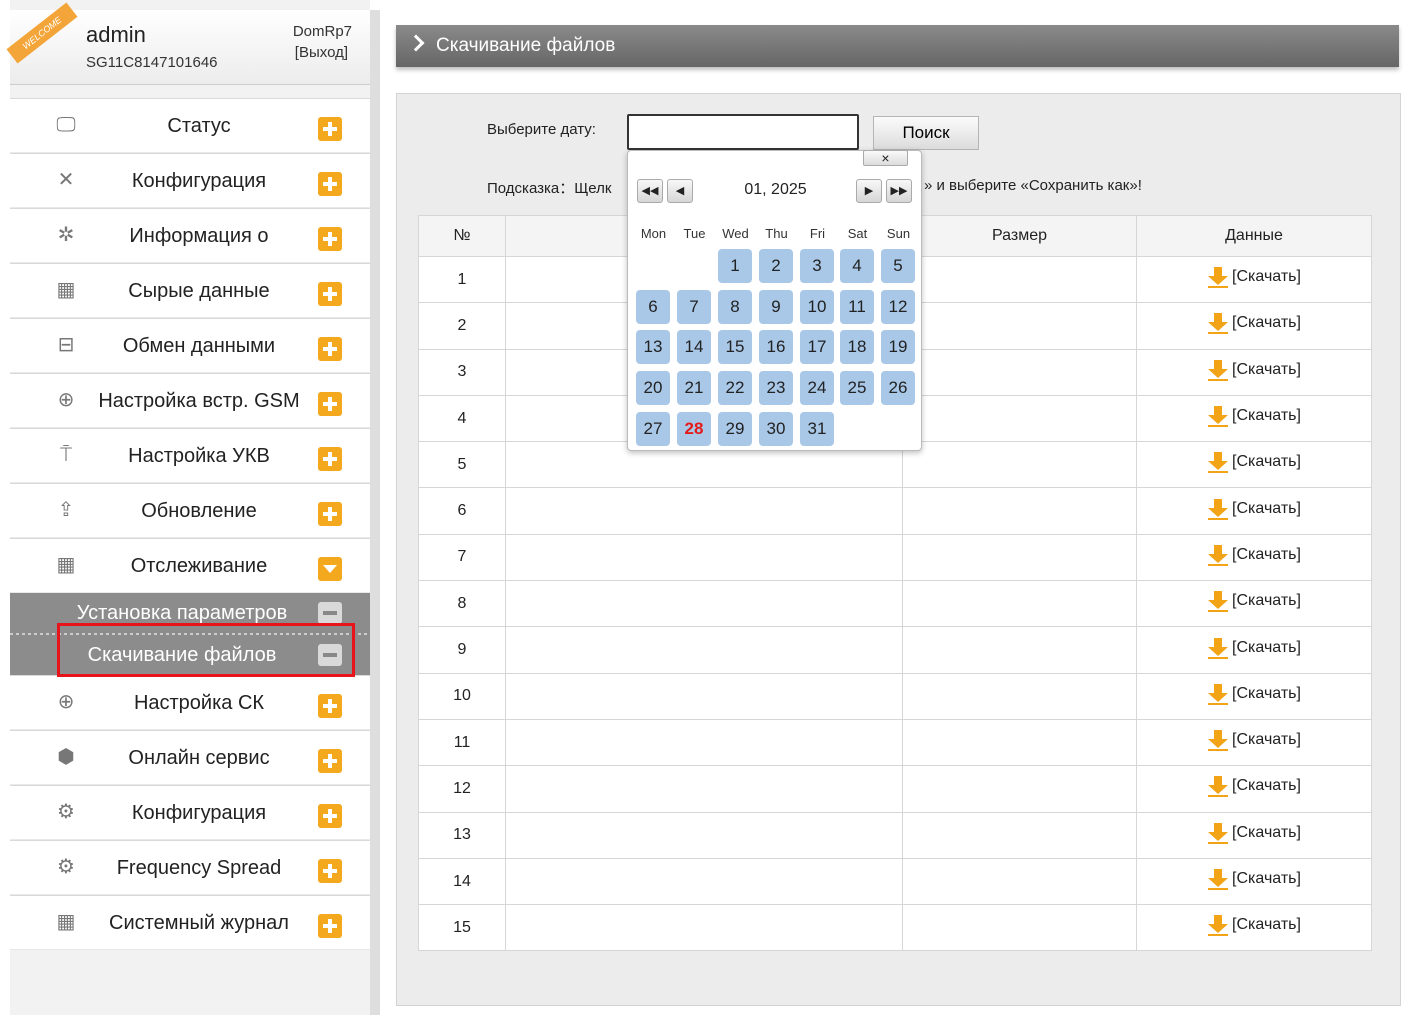 The image size is (1405, 1015). I want to click on calendar-day: 11, so click(857, 306).